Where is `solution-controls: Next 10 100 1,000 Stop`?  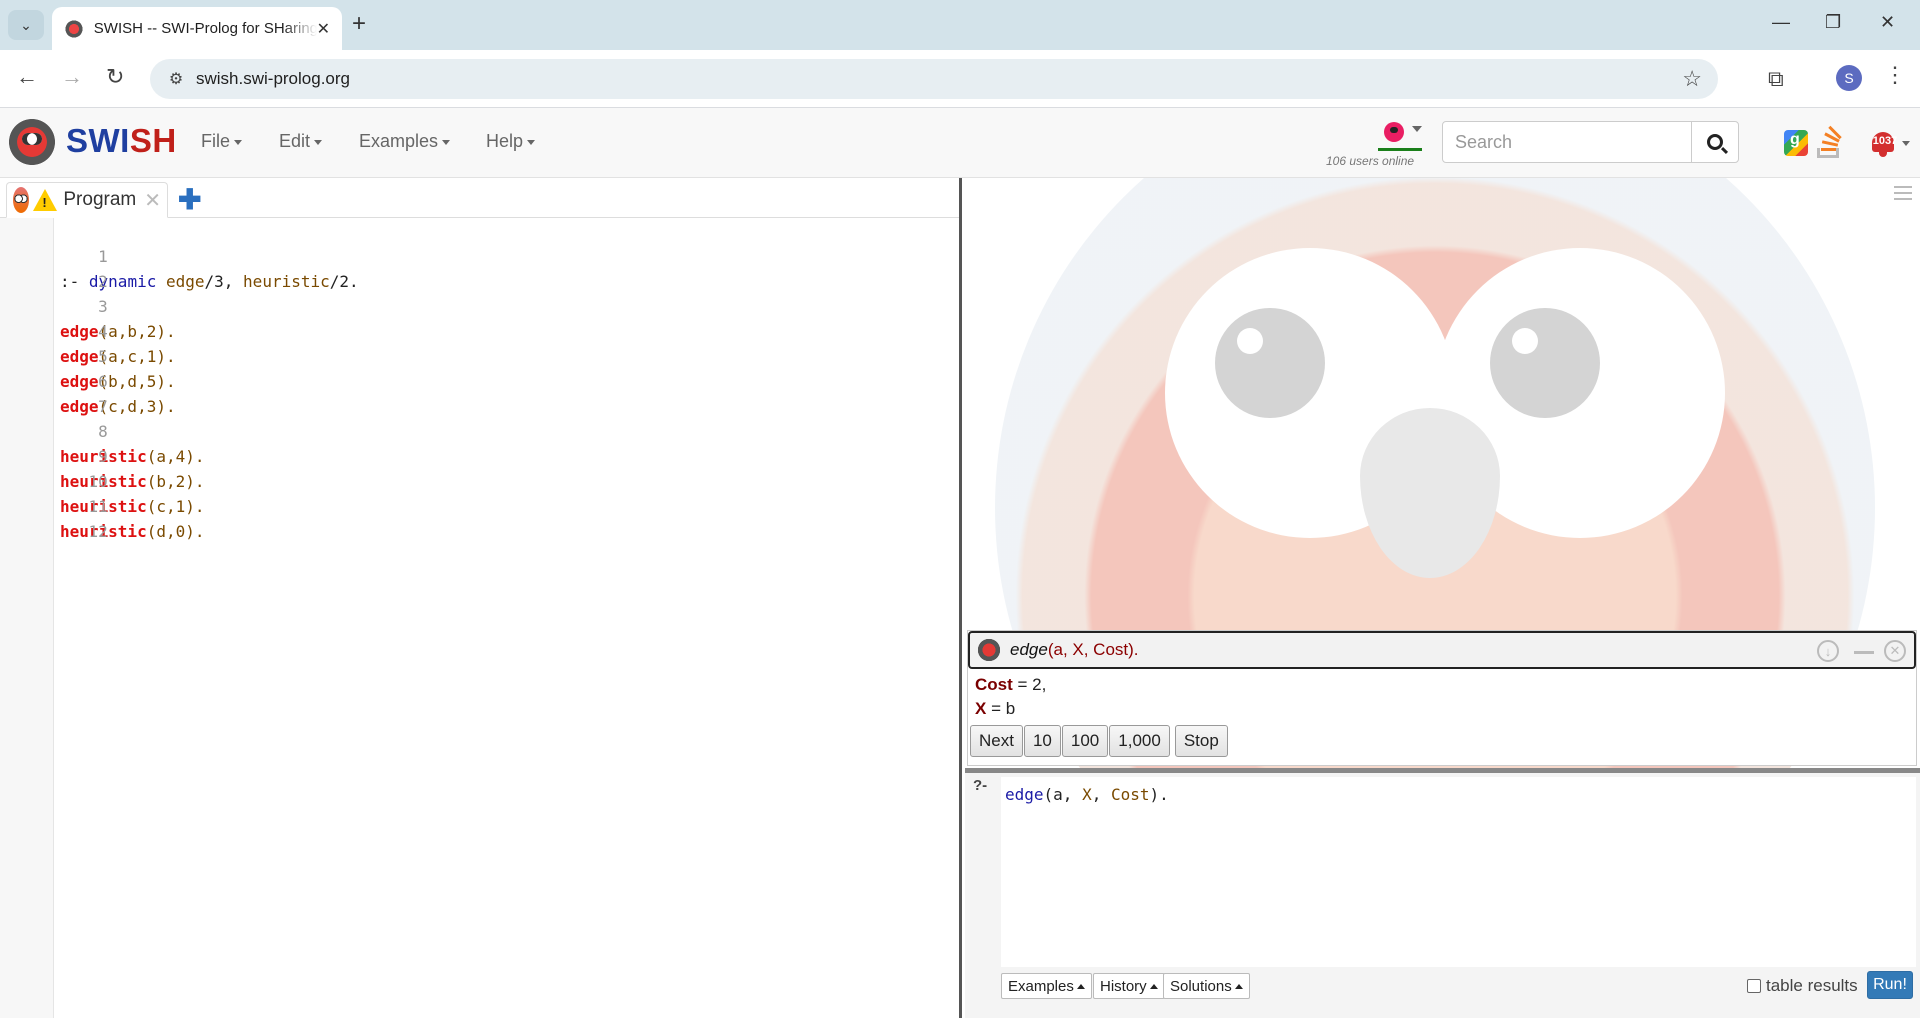 solution-controls: Next 10 100 1,000 Stop is located at coordinates (1099, 741).